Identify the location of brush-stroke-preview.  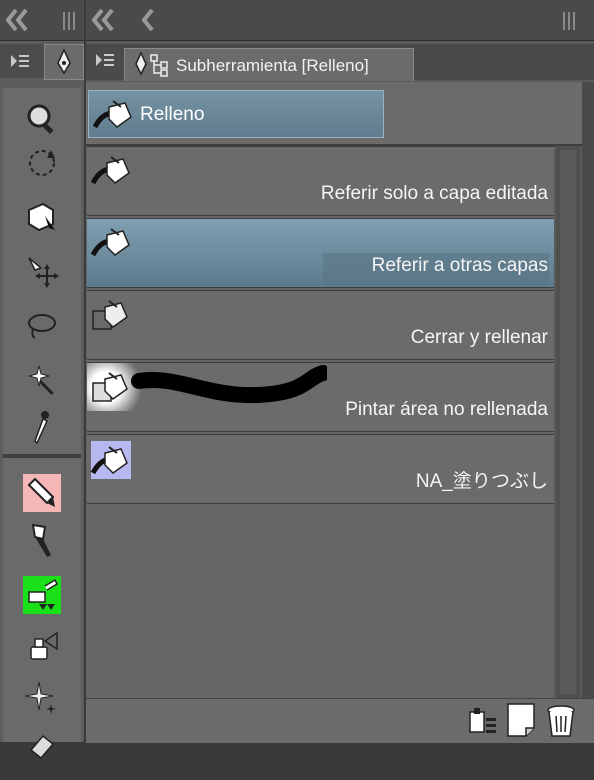
(229, 389).